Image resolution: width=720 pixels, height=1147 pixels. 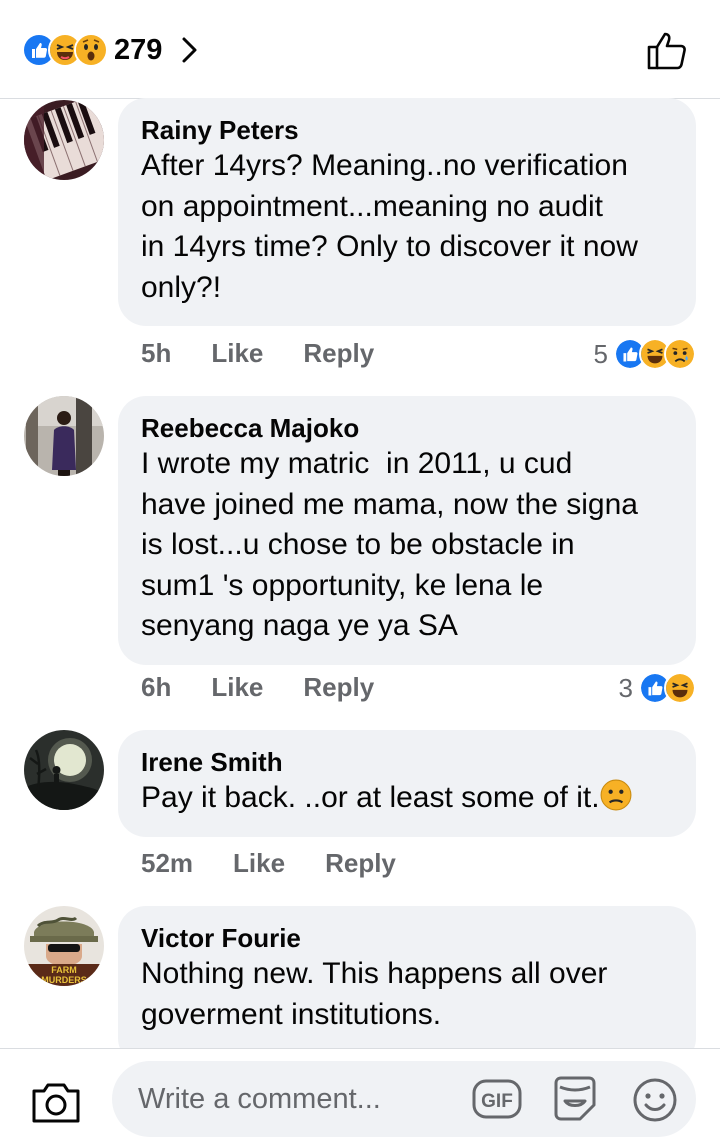 What do you see at coordinates (111, 50) in the screenshot?
I see `reaction-summary: 279` at bounding box center [111, 50].